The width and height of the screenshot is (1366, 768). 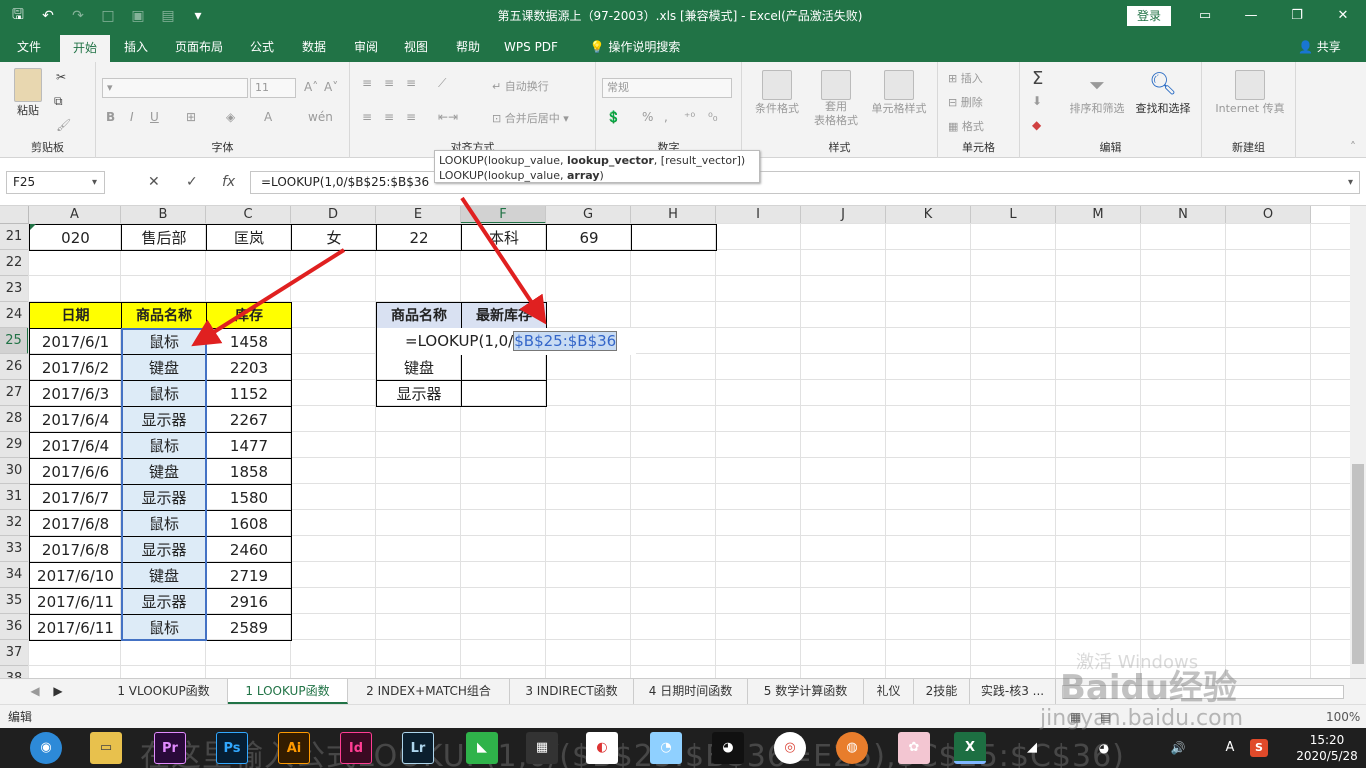 I want to click on column-header-j: J, so click(x=843, y=215).